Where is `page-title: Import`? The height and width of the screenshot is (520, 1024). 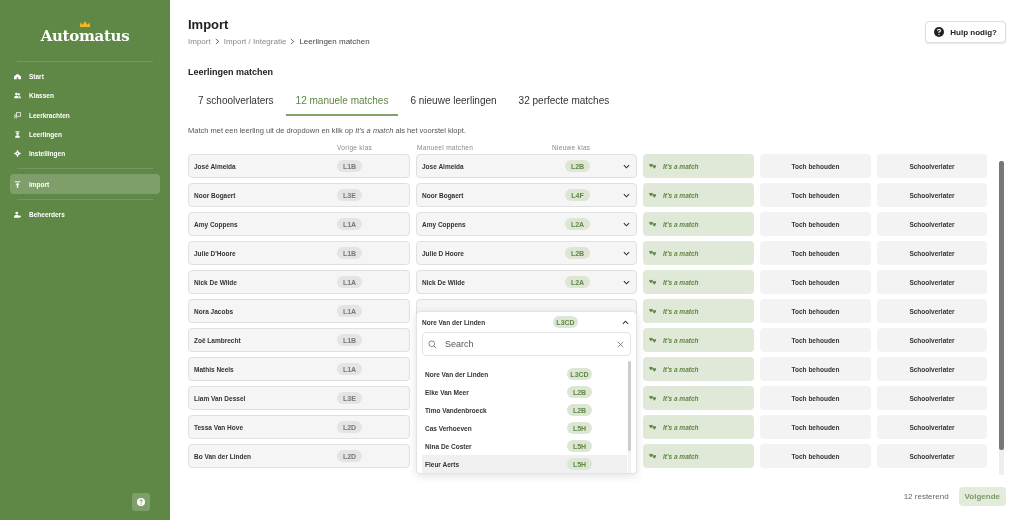 page-title: Import is located at coordinates (209, 24).